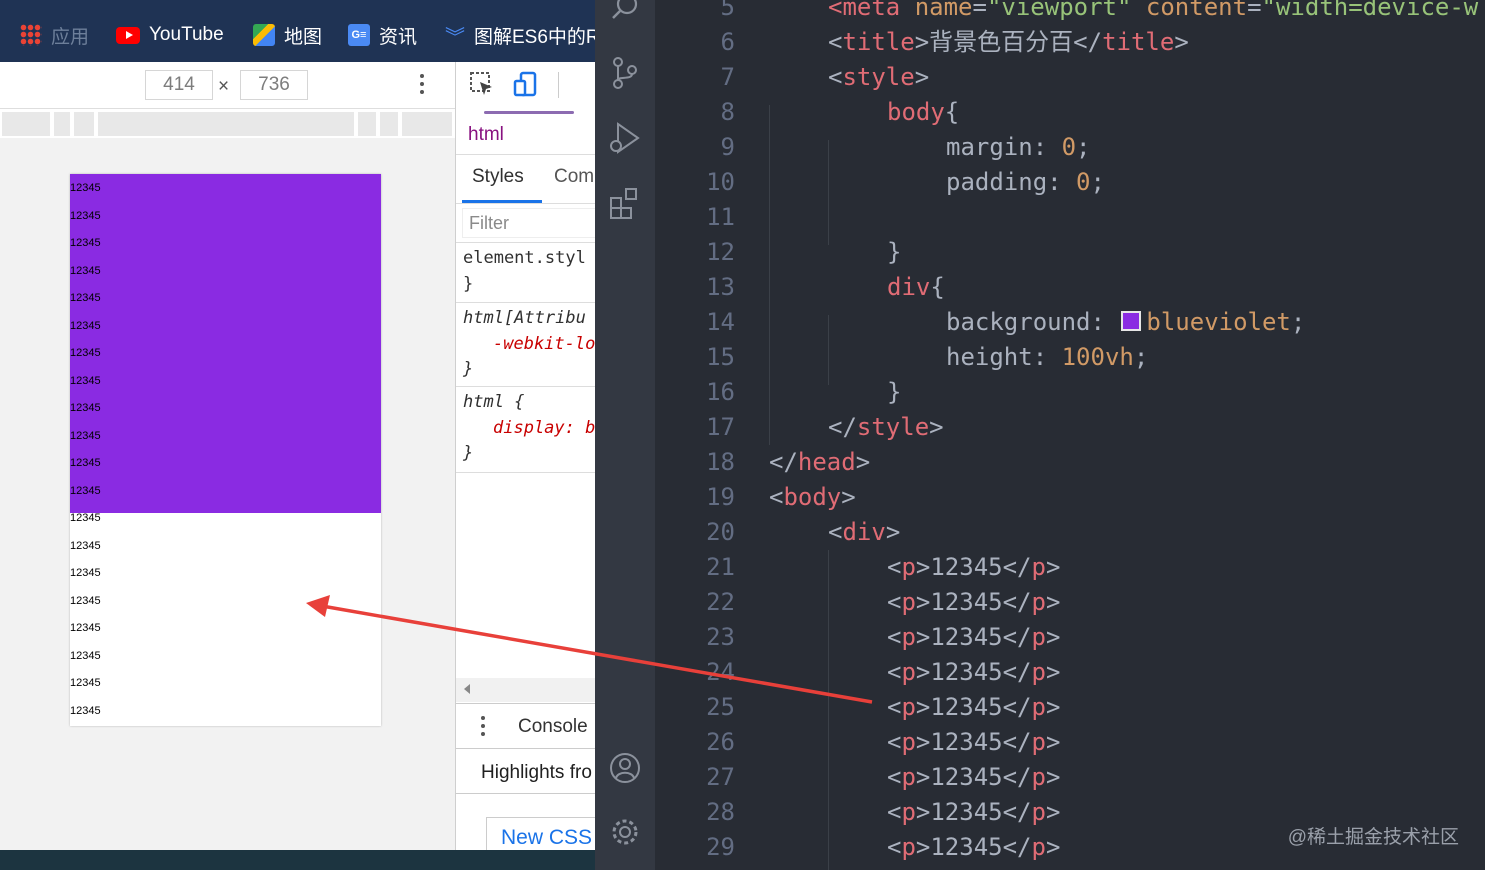 The height and width of the screenshot is (870, 1485). Describe the element at coordinates (589, 649) in the screenshot. I see `annotation-arrow` at that location.